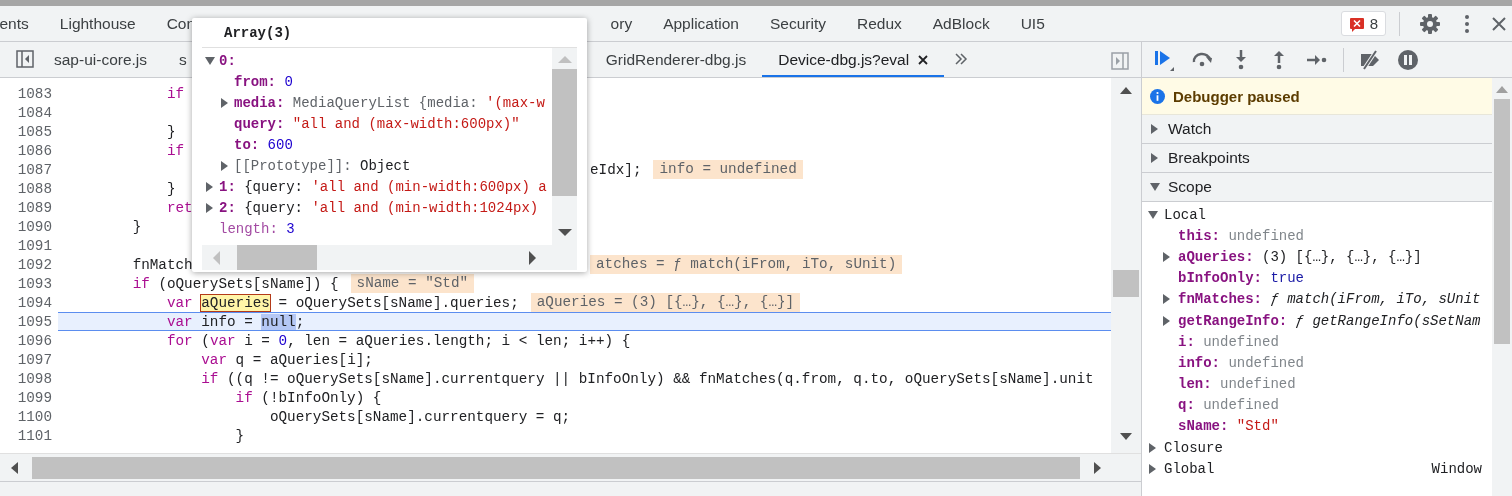 The height and width of the screenshot is (496, 1512). What do you see at coordinates (175, 59) in the screenshot?
I see `file-tab: s` at bounding box center [175, 59].